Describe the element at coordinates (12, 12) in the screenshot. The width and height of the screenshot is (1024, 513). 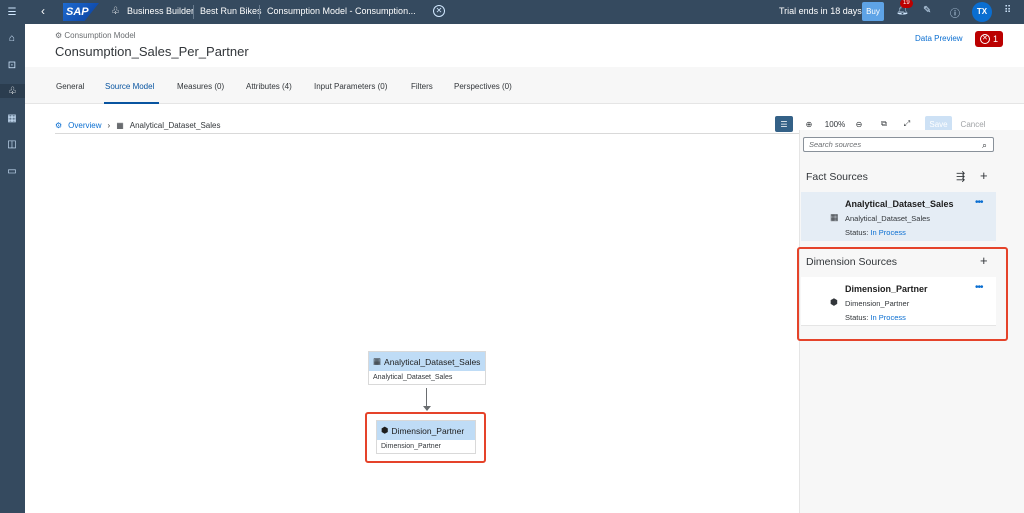
I see `menu-icon: ☰` at that location.